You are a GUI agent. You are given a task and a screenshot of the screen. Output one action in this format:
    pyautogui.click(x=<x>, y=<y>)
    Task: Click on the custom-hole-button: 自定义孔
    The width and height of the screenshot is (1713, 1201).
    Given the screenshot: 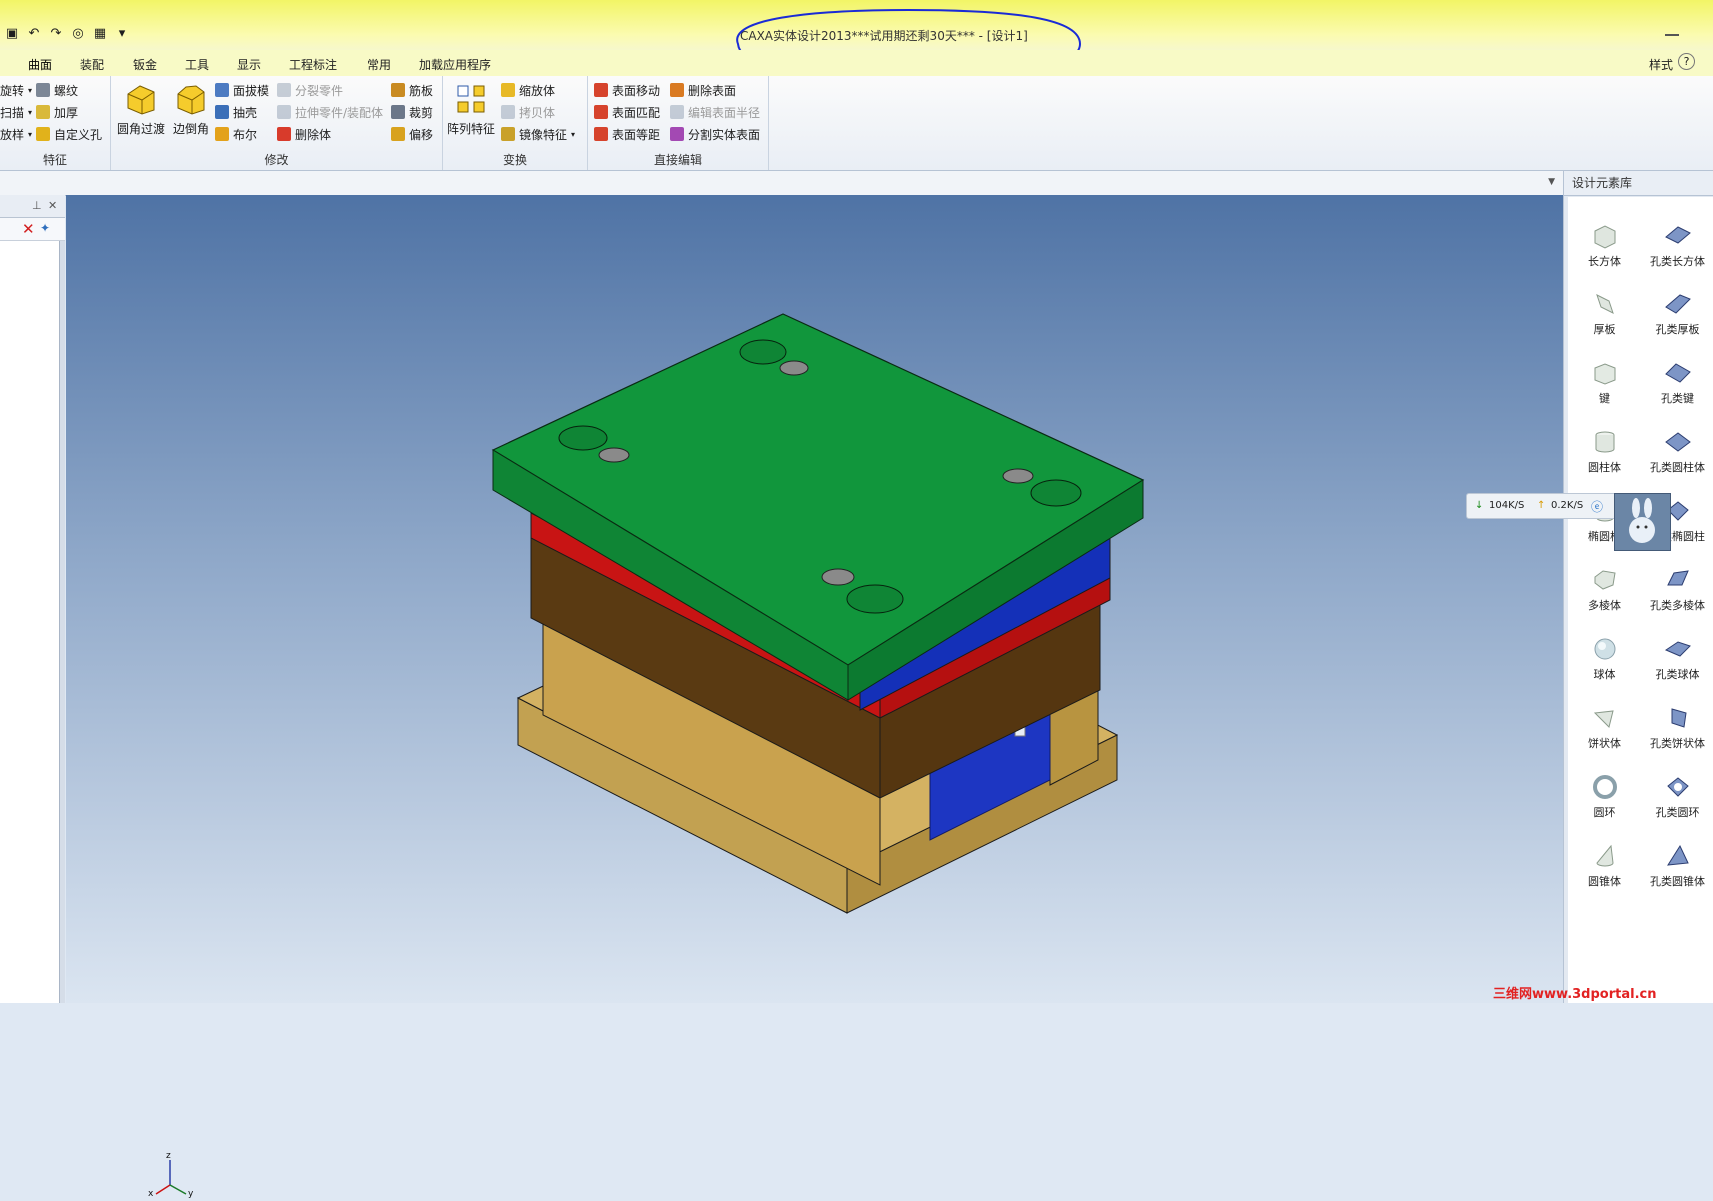 What is the action you would take?
    pyautogui.click(x=69, y=134)
    